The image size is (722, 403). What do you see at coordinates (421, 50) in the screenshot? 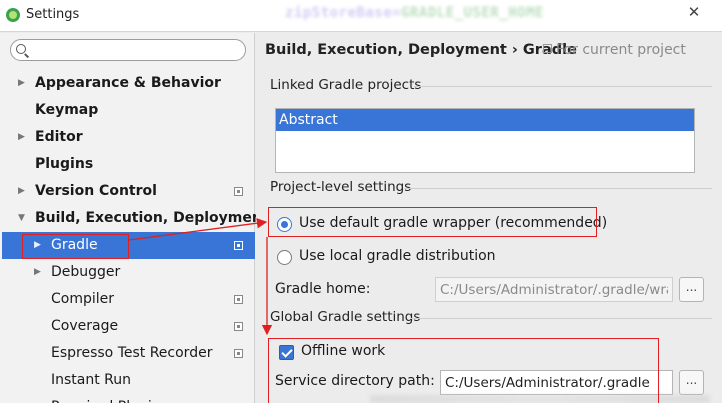
I see `breadcrumb: Build, Execution, Deployment › Gradle` at bounding box center [421, 50].